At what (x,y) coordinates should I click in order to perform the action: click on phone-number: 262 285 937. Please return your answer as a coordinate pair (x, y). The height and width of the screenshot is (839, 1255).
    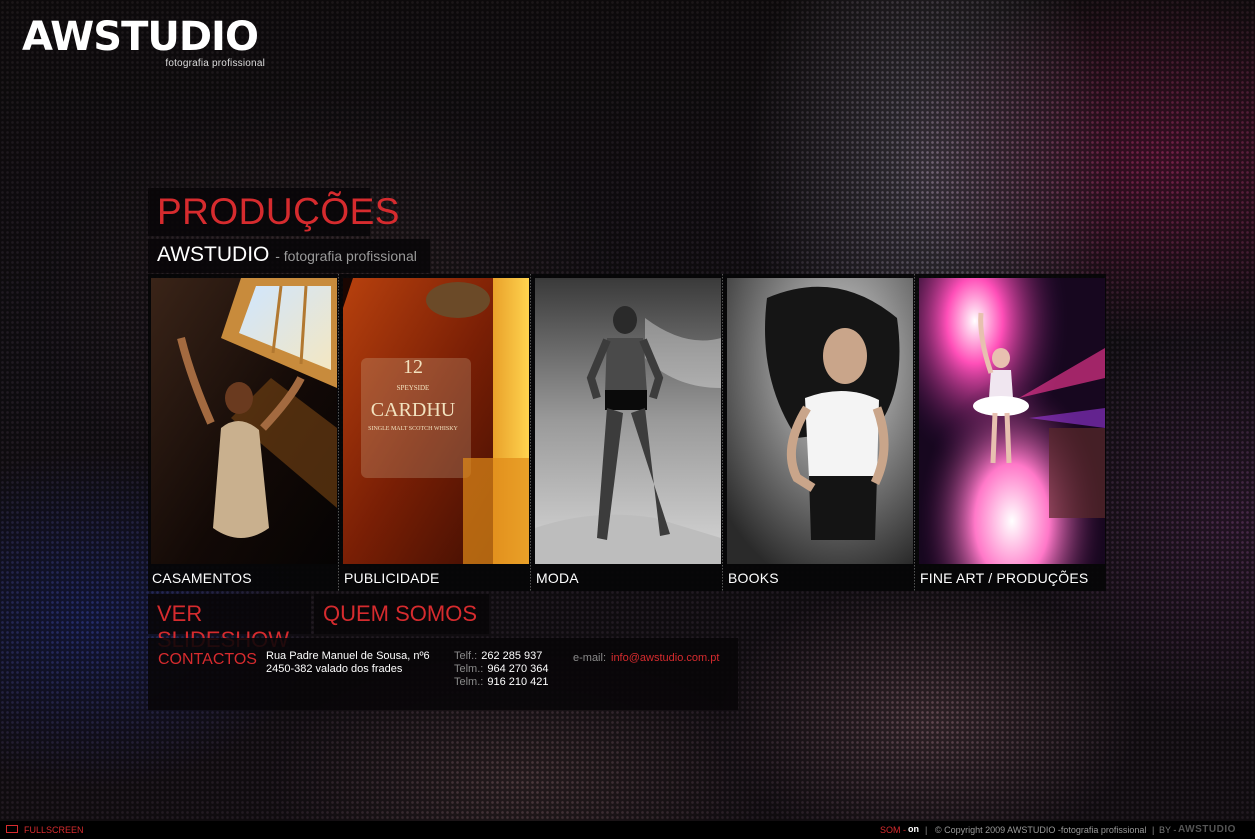
    Looking at the image, I should click on (512, 656).